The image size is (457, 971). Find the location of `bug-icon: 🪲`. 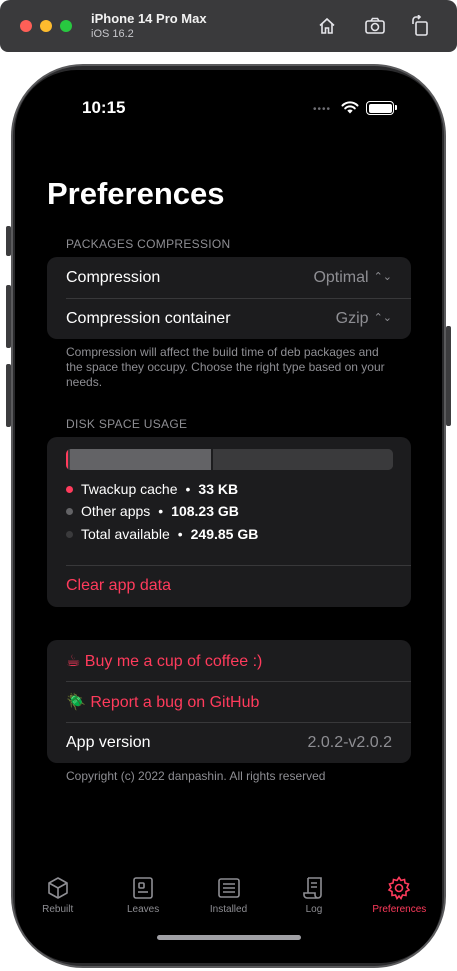

bug-icon: 🪲 is located at coordinates (76, 702).